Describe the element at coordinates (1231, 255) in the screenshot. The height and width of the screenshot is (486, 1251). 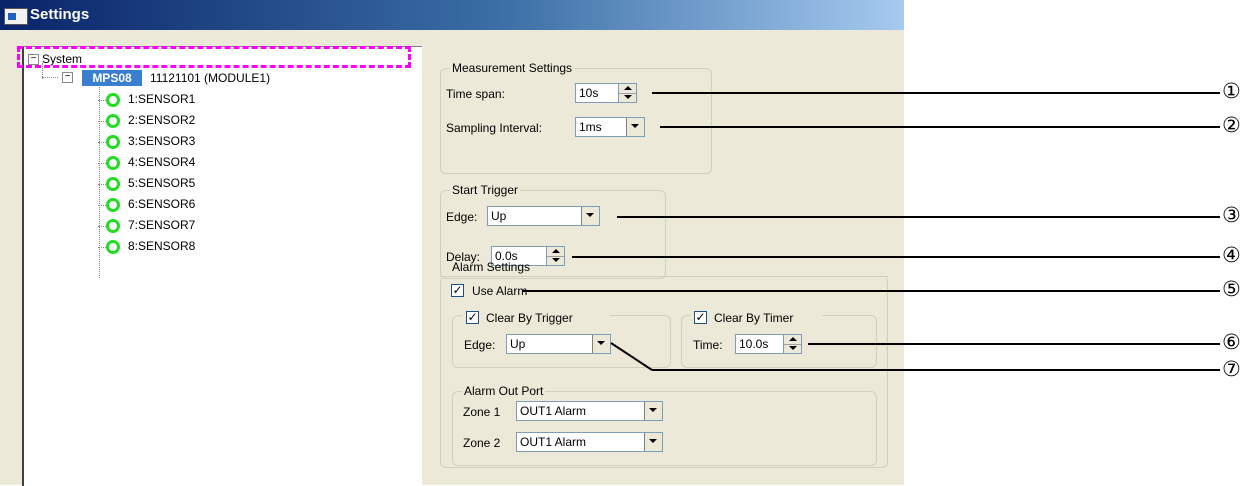
I see `callout-number-4: ④` at that location.